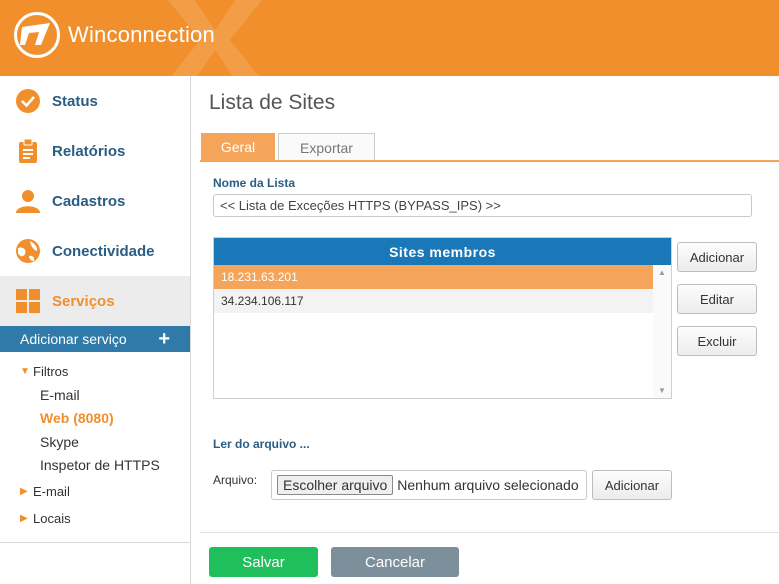 Image resolution: width=779 pixels, height=584 pixels. Describe the element at coordinates (238, 147) in the screenshot. I see `tab-geral: Geral` at that location.